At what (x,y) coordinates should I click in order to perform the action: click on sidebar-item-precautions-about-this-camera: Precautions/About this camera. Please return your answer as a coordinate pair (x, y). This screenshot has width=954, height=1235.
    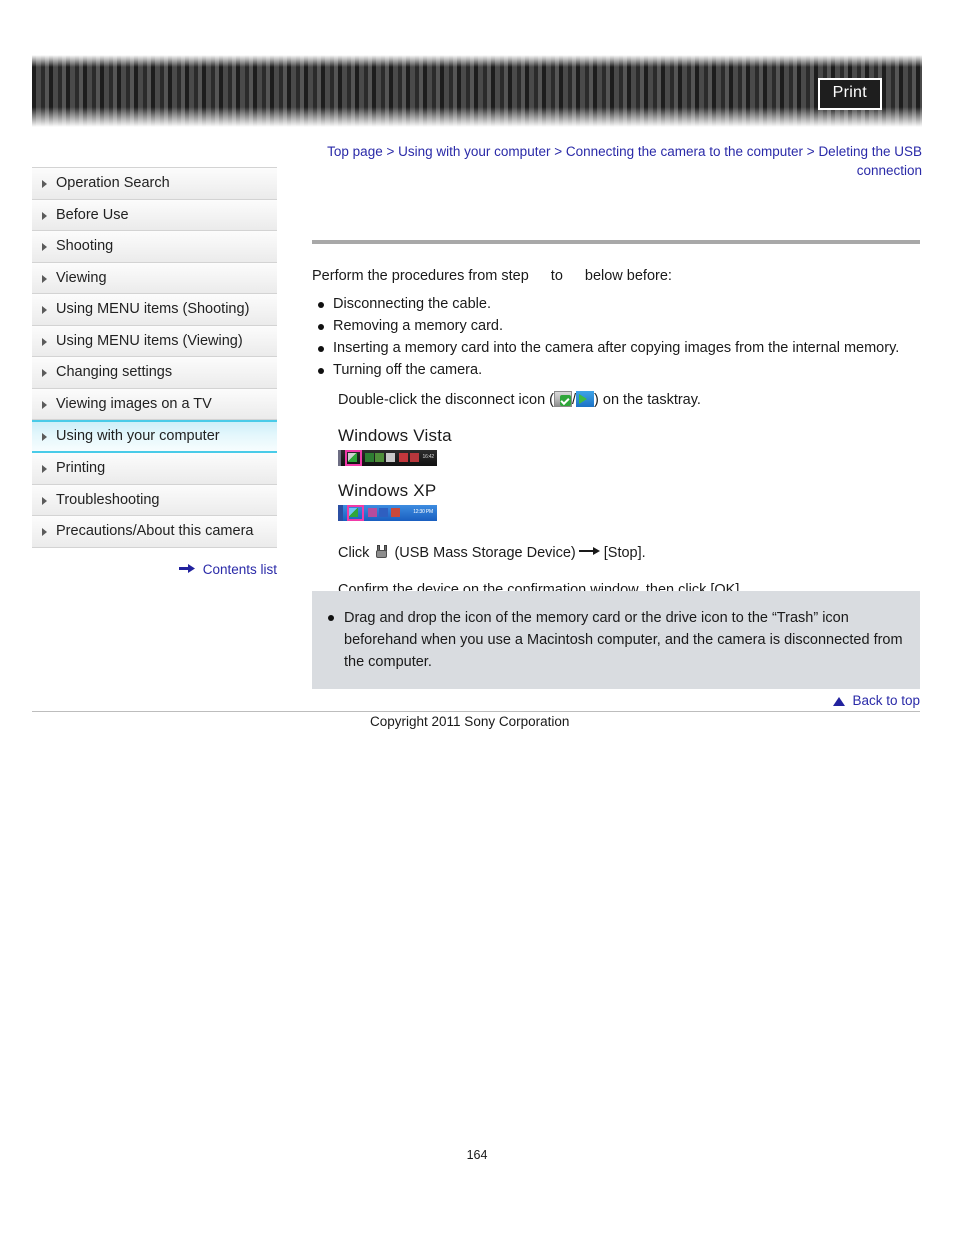
    Looking at the image, I should click on (154, 532).